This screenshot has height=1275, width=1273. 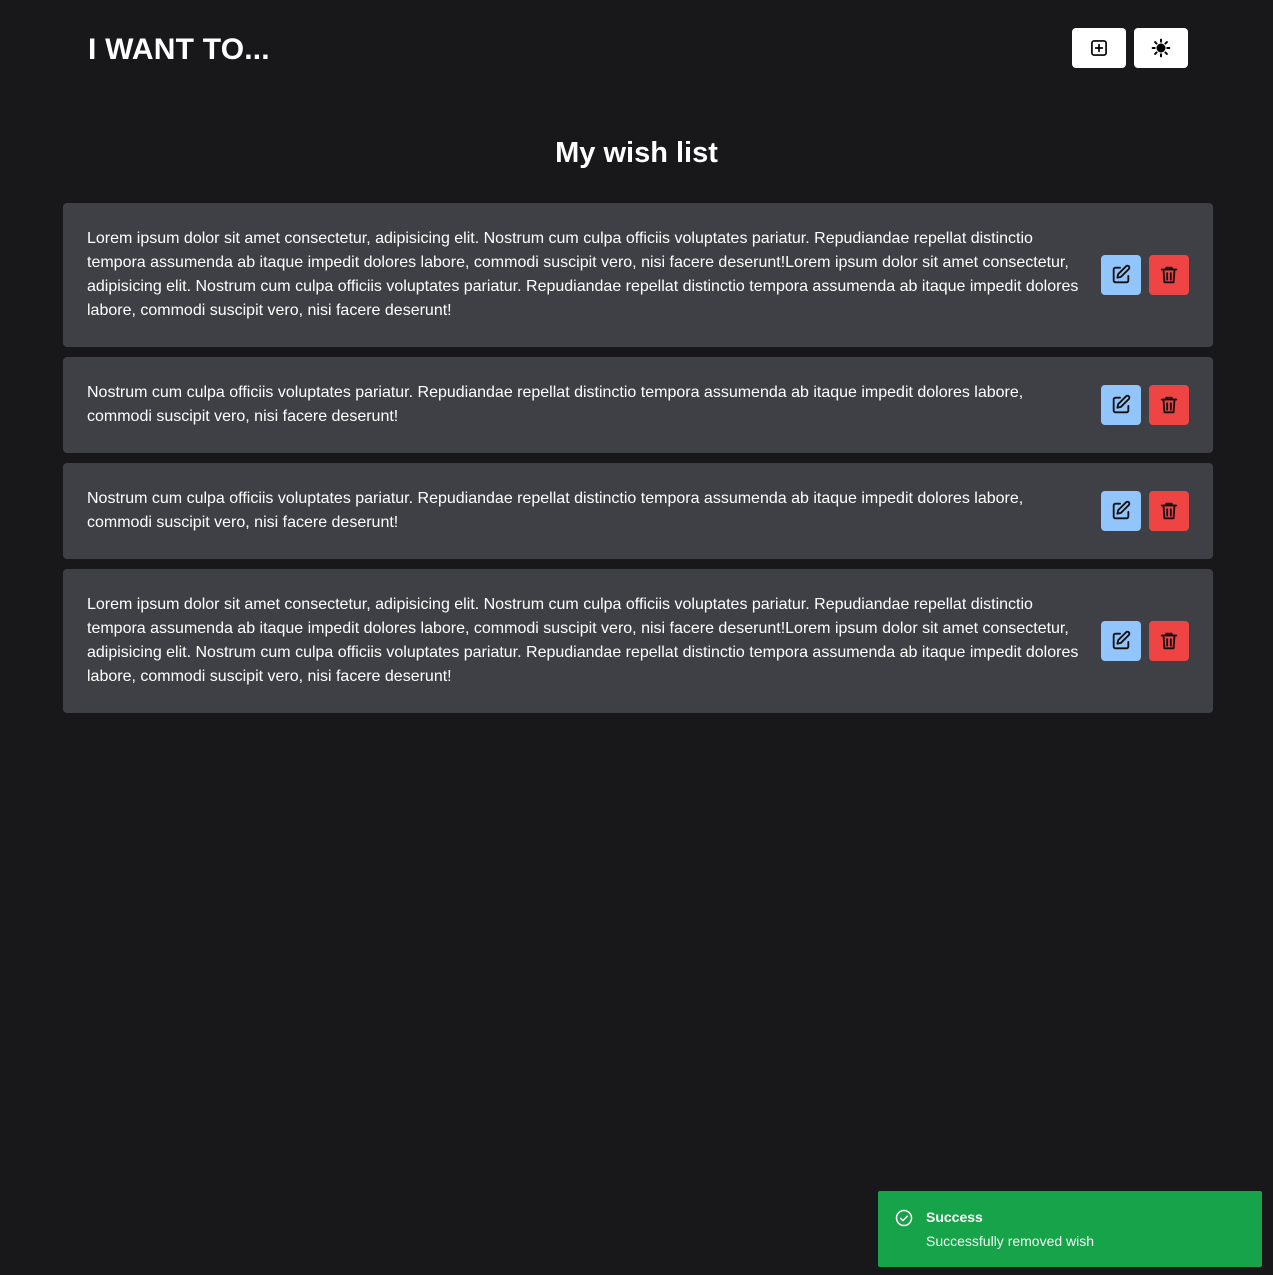 I want to click on wish-list-title: My wish list, so click(x=636, y=153).